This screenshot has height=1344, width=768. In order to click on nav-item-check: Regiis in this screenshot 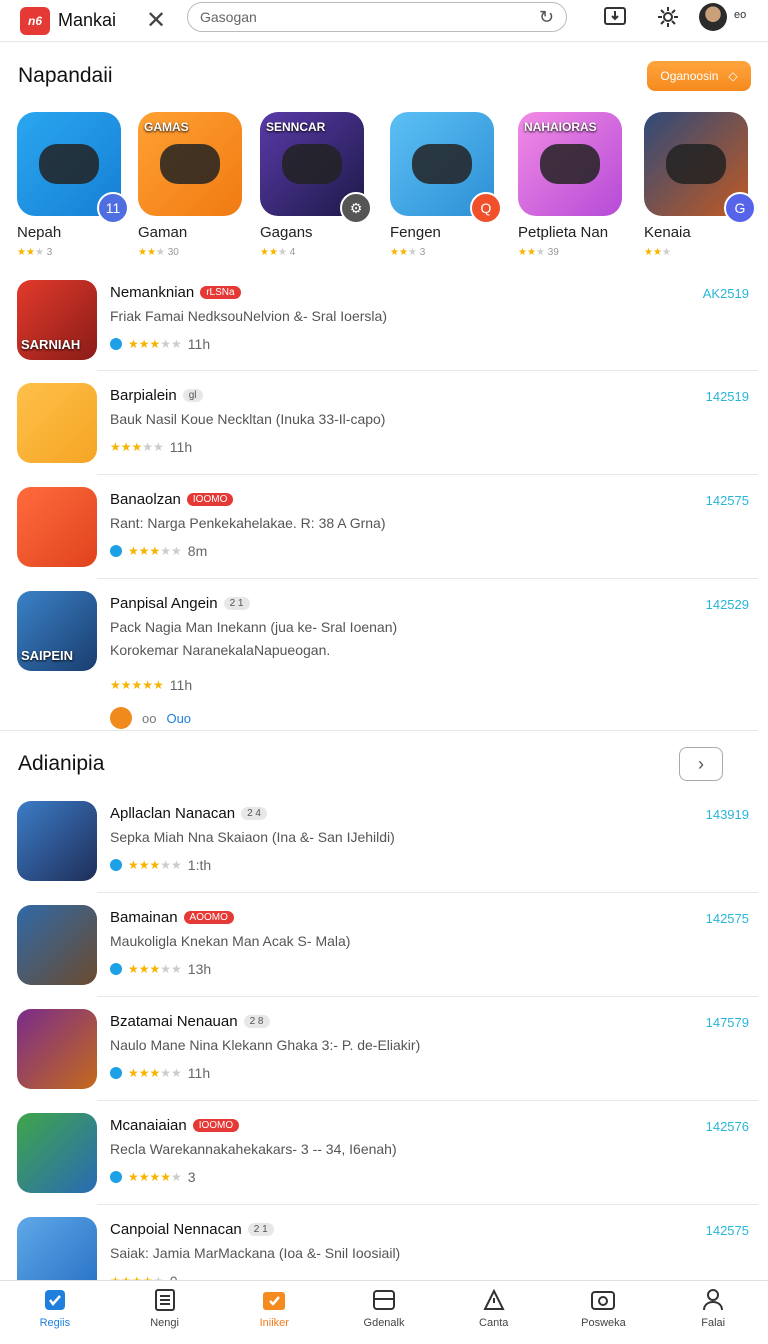, I will do `click(55, 1312)`.